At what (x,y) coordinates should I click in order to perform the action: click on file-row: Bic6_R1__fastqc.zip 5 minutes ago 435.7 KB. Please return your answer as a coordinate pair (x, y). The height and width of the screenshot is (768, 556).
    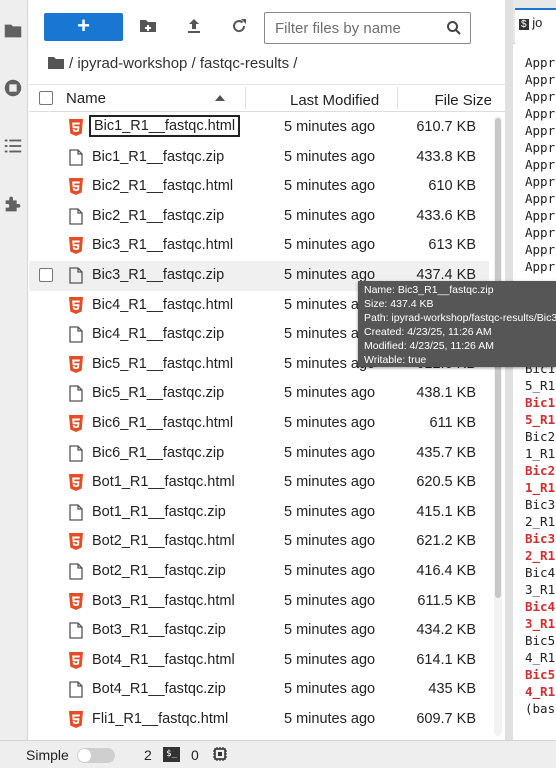
    Looking at the image, I should click on (259, 454).